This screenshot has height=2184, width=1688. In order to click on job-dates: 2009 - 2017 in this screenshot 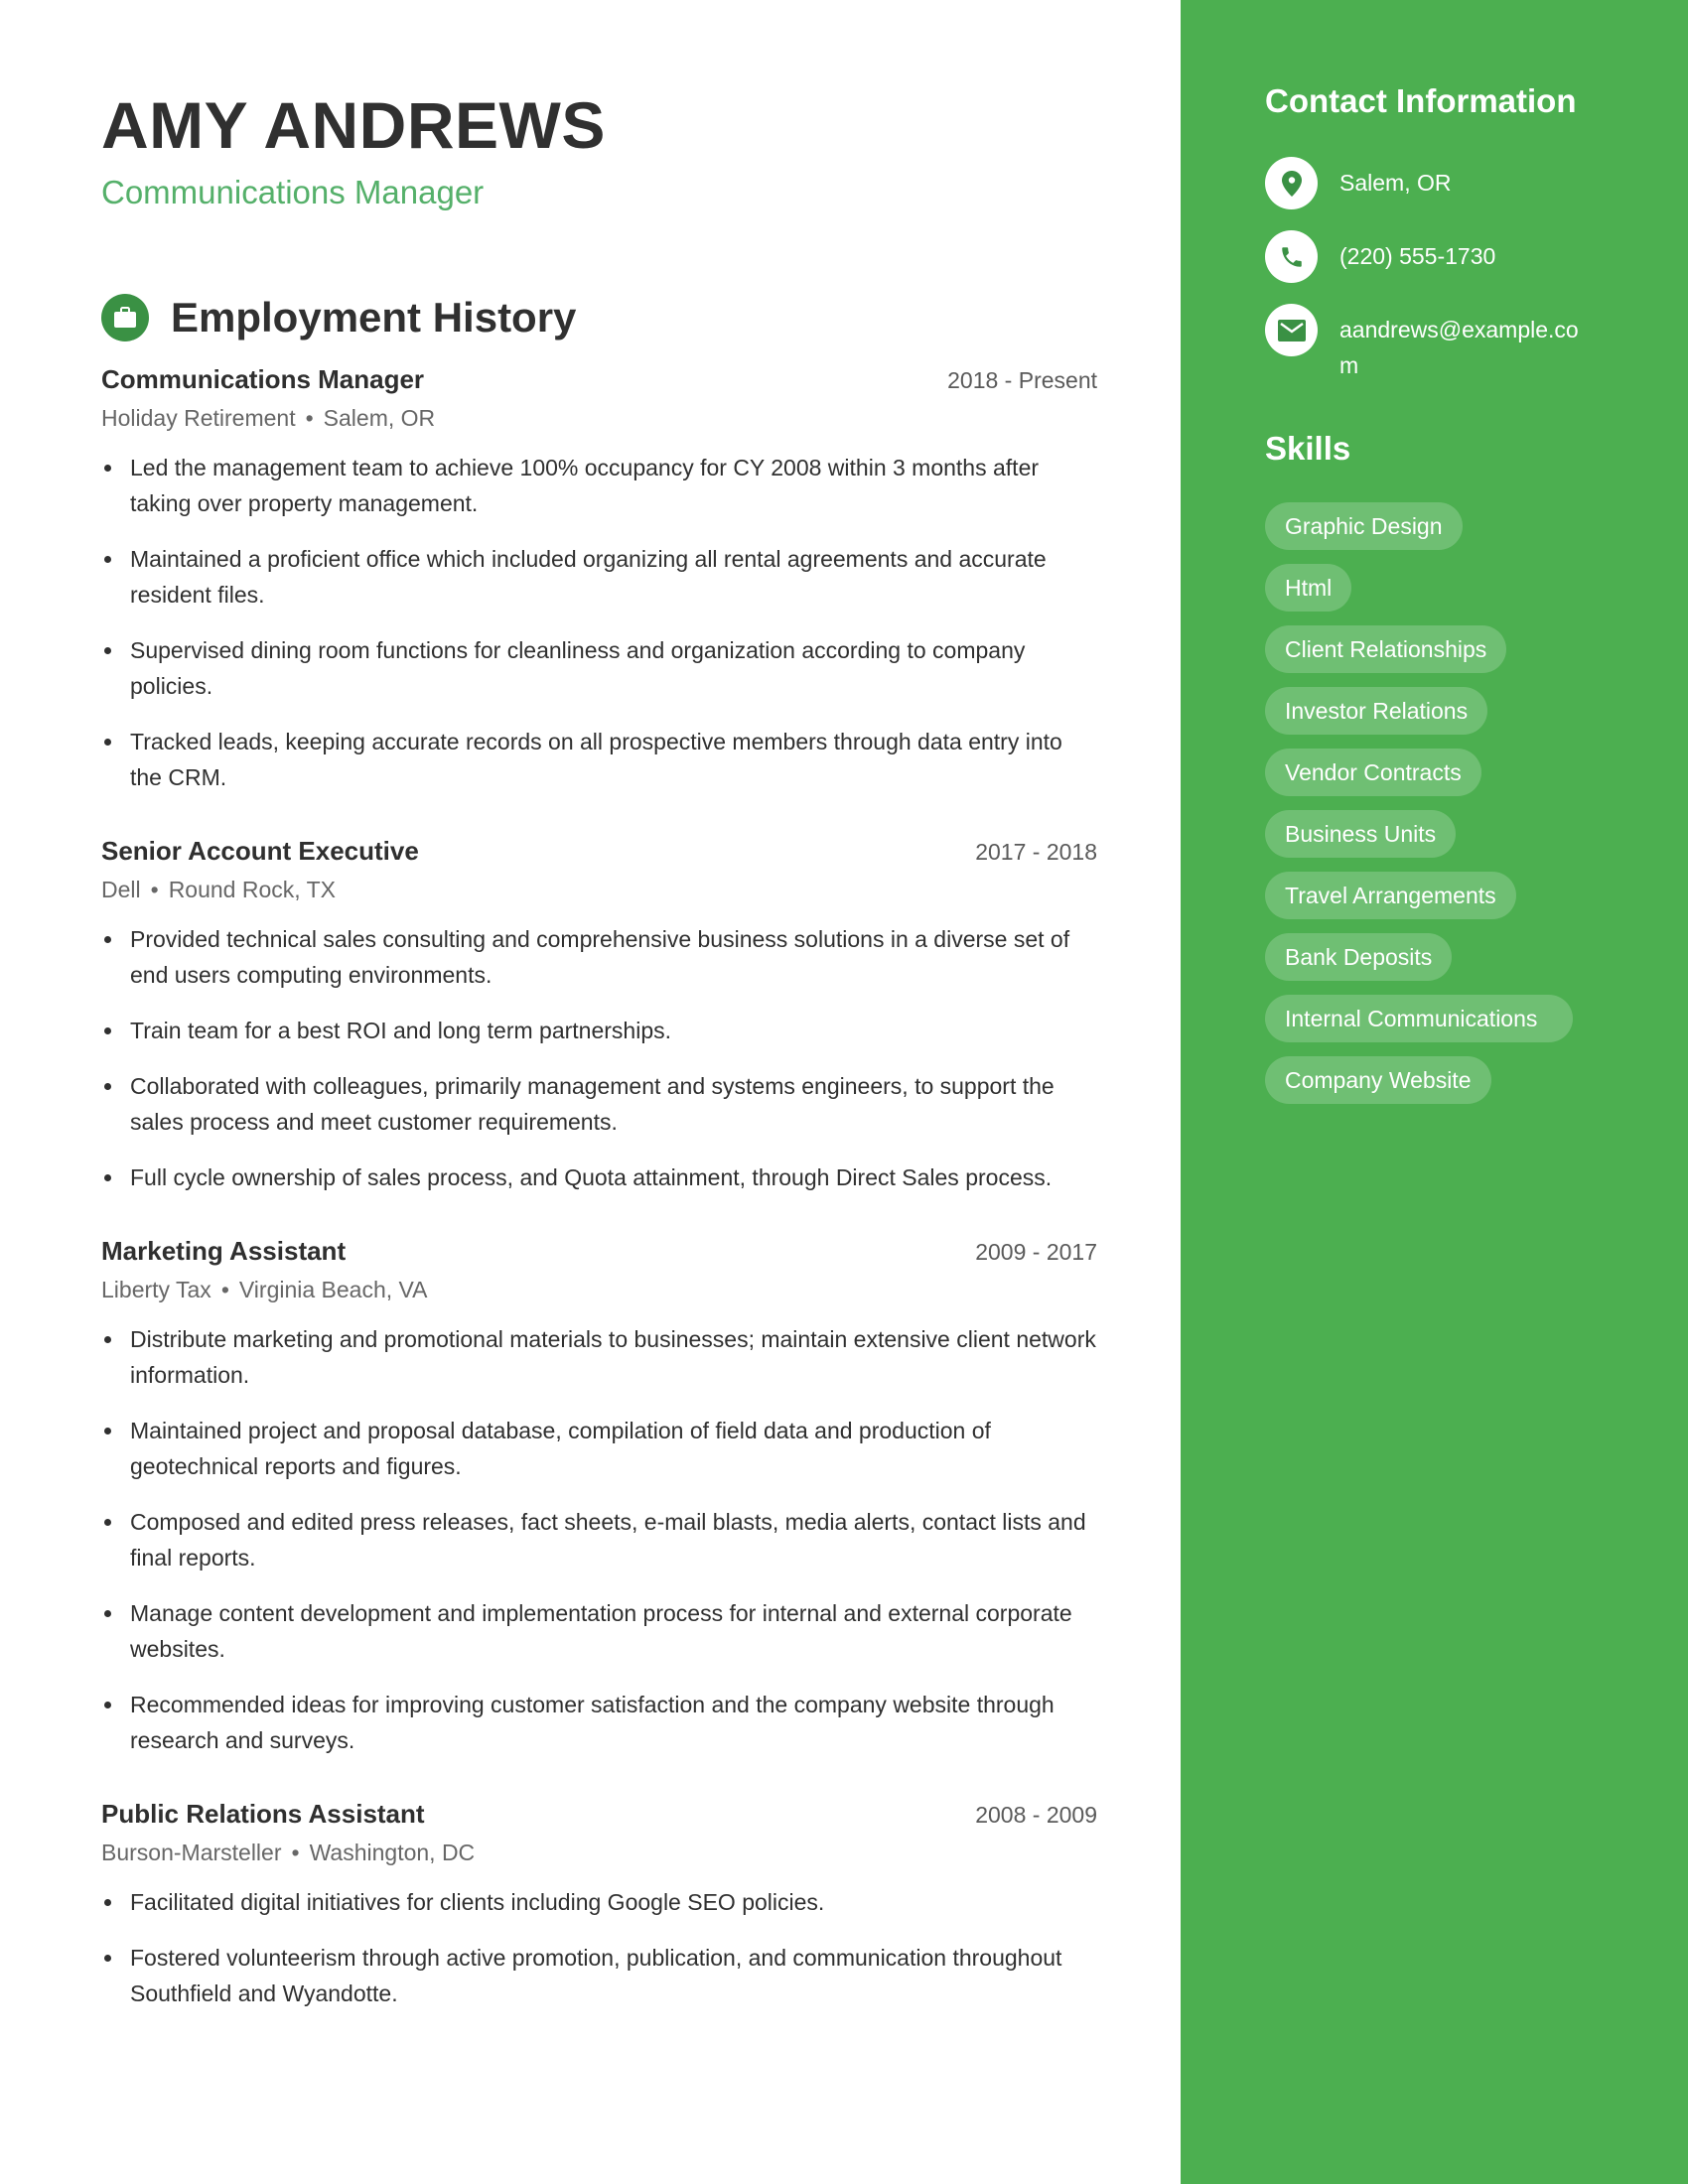, I will do `click(1036, 1252)`.